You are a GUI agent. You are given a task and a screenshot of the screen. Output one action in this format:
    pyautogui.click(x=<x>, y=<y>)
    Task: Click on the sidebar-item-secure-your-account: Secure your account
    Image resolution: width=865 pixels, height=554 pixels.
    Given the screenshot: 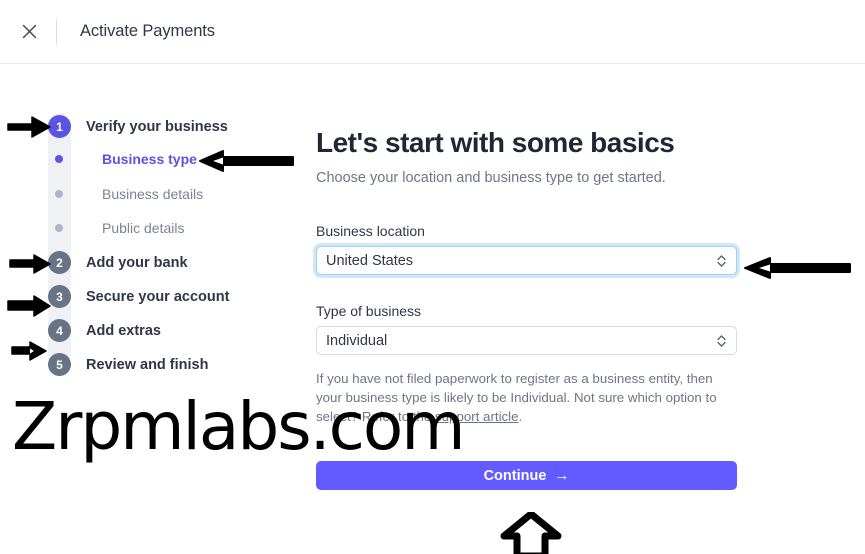 What is the action you would take?
    pyautogui.click(x=157, y=297)
    